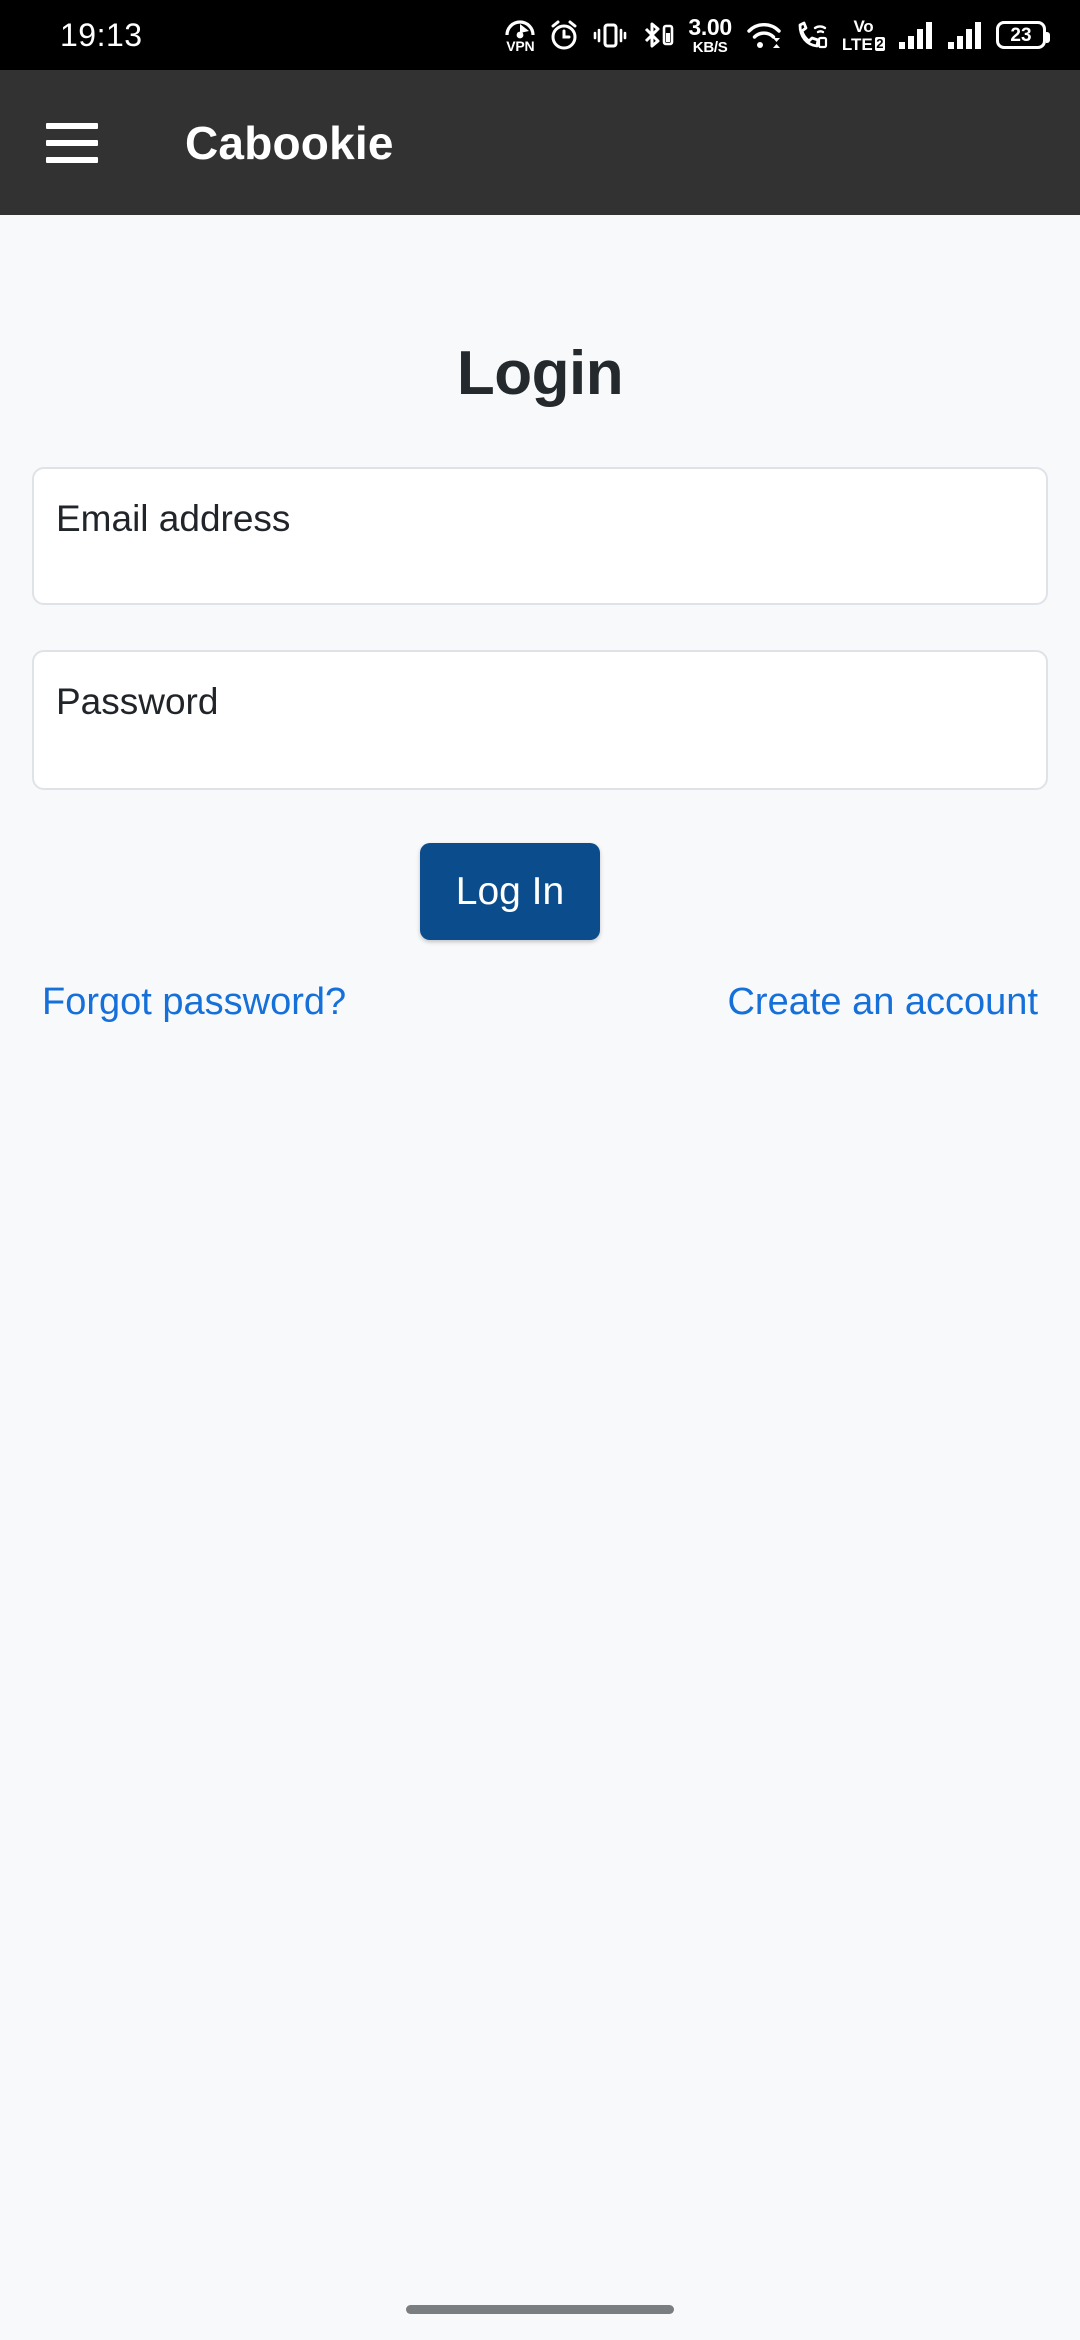 The width and height of the screenshot is (1080, 2340). Describe the element at coordinates (520, 35) in the screenshot. I see `vpn-icon: VPN` at that location.